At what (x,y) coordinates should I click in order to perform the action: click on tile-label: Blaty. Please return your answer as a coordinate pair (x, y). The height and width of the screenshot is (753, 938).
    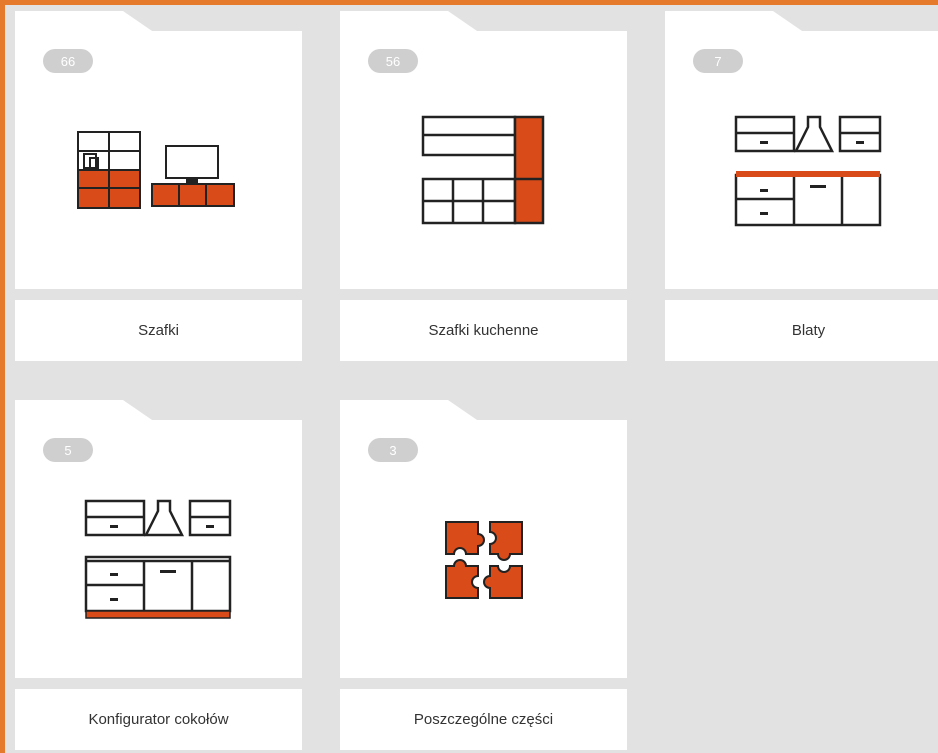
    Looking at the image, I should click on (801, 330).